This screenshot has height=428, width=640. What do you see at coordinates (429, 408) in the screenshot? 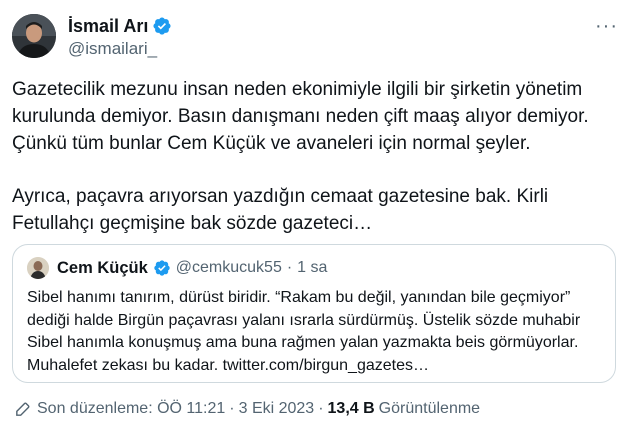
I see `views-label: Görüntülenme` at bounding box center [429, 408].